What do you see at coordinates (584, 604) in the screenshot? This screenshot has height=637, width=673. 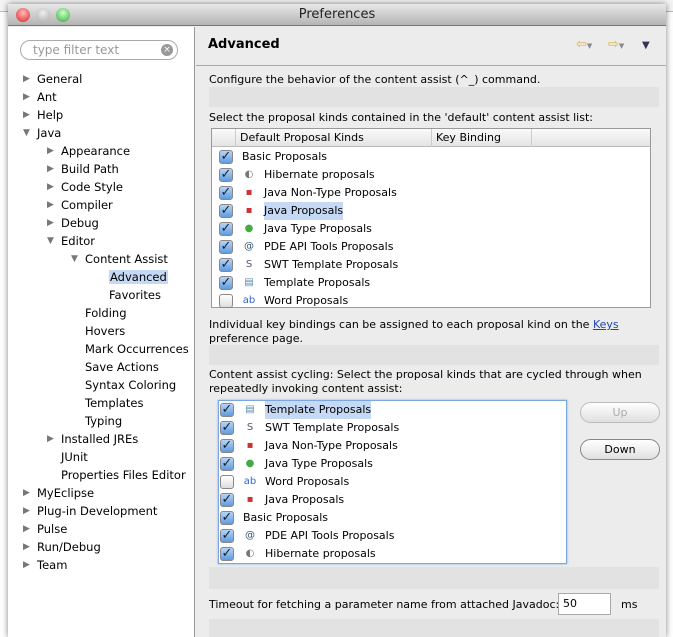 I see `timeout-input: 50` at bounding box center [584, 604].